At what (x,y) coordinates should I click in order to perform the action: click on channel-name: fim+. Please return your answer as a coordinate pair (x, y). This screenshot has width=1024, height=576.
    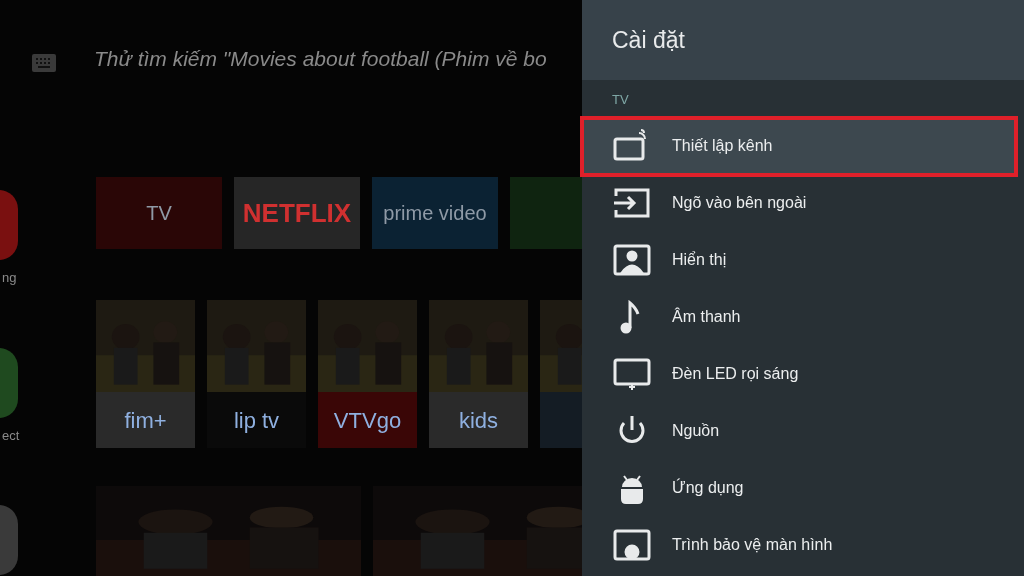
    Looking at the image, I should click on (145, 420).